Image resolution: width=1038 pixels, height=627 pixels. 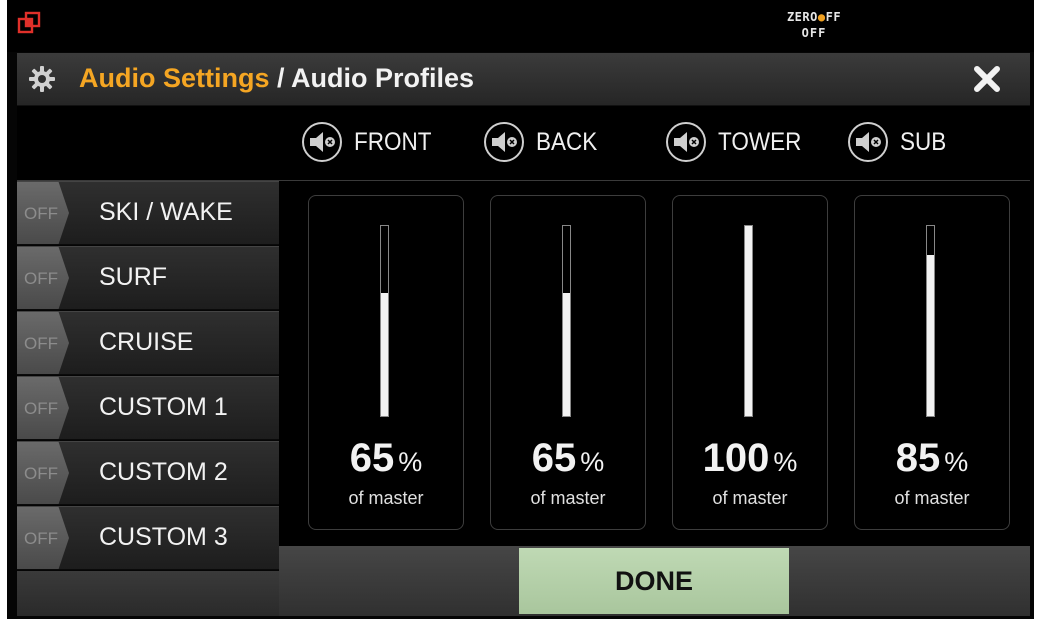 I want to click on profile-name: CUSTOM 2, so click(x=163, y=472).